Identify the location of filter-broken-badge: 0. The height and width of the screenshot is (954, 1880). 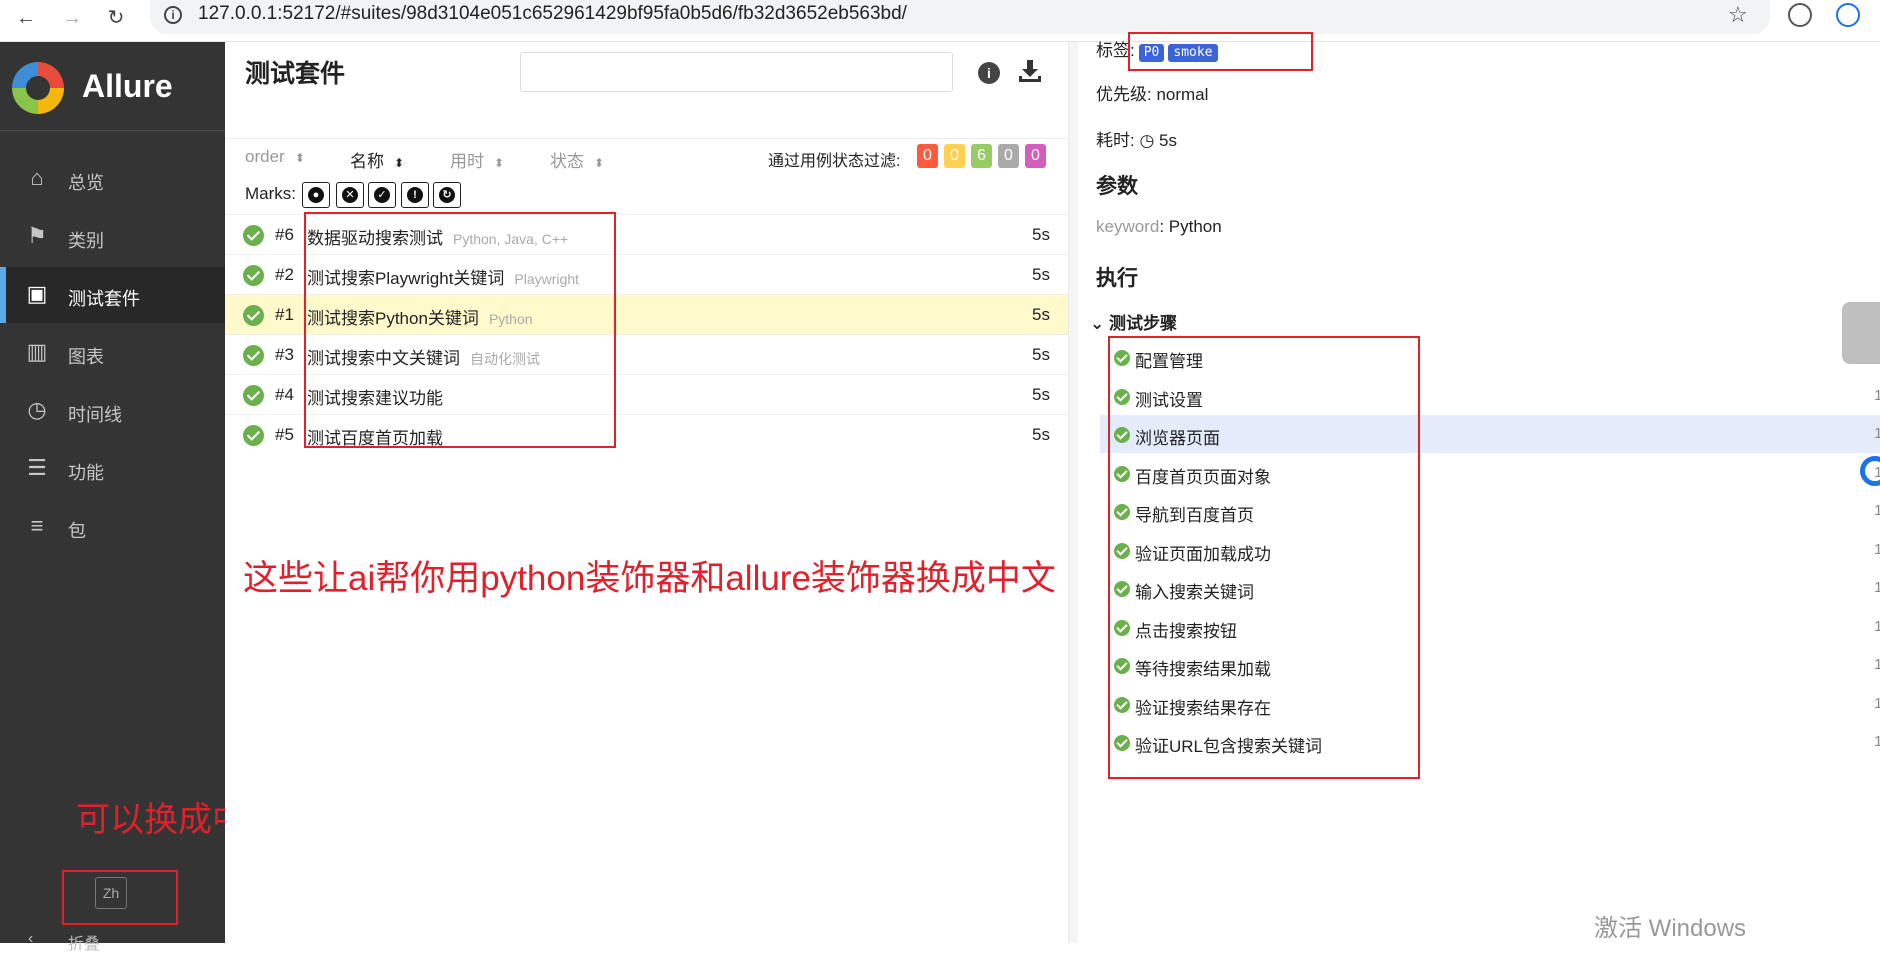
(954, 156).